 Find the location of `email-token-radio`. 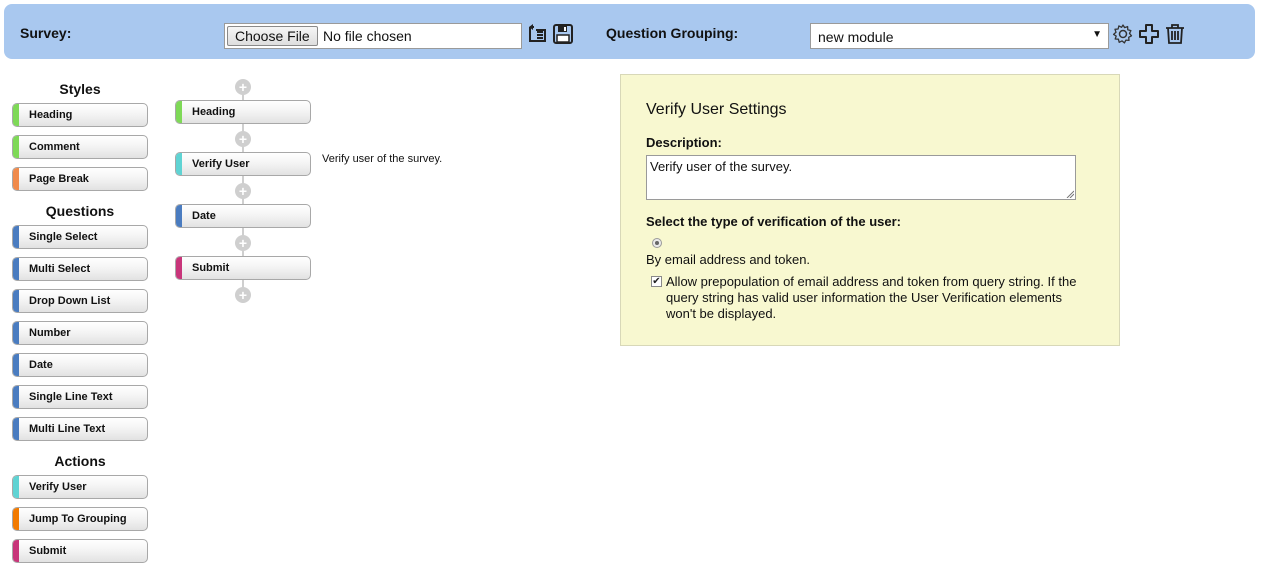

email-token-radio is located at coordinates (657, 243).